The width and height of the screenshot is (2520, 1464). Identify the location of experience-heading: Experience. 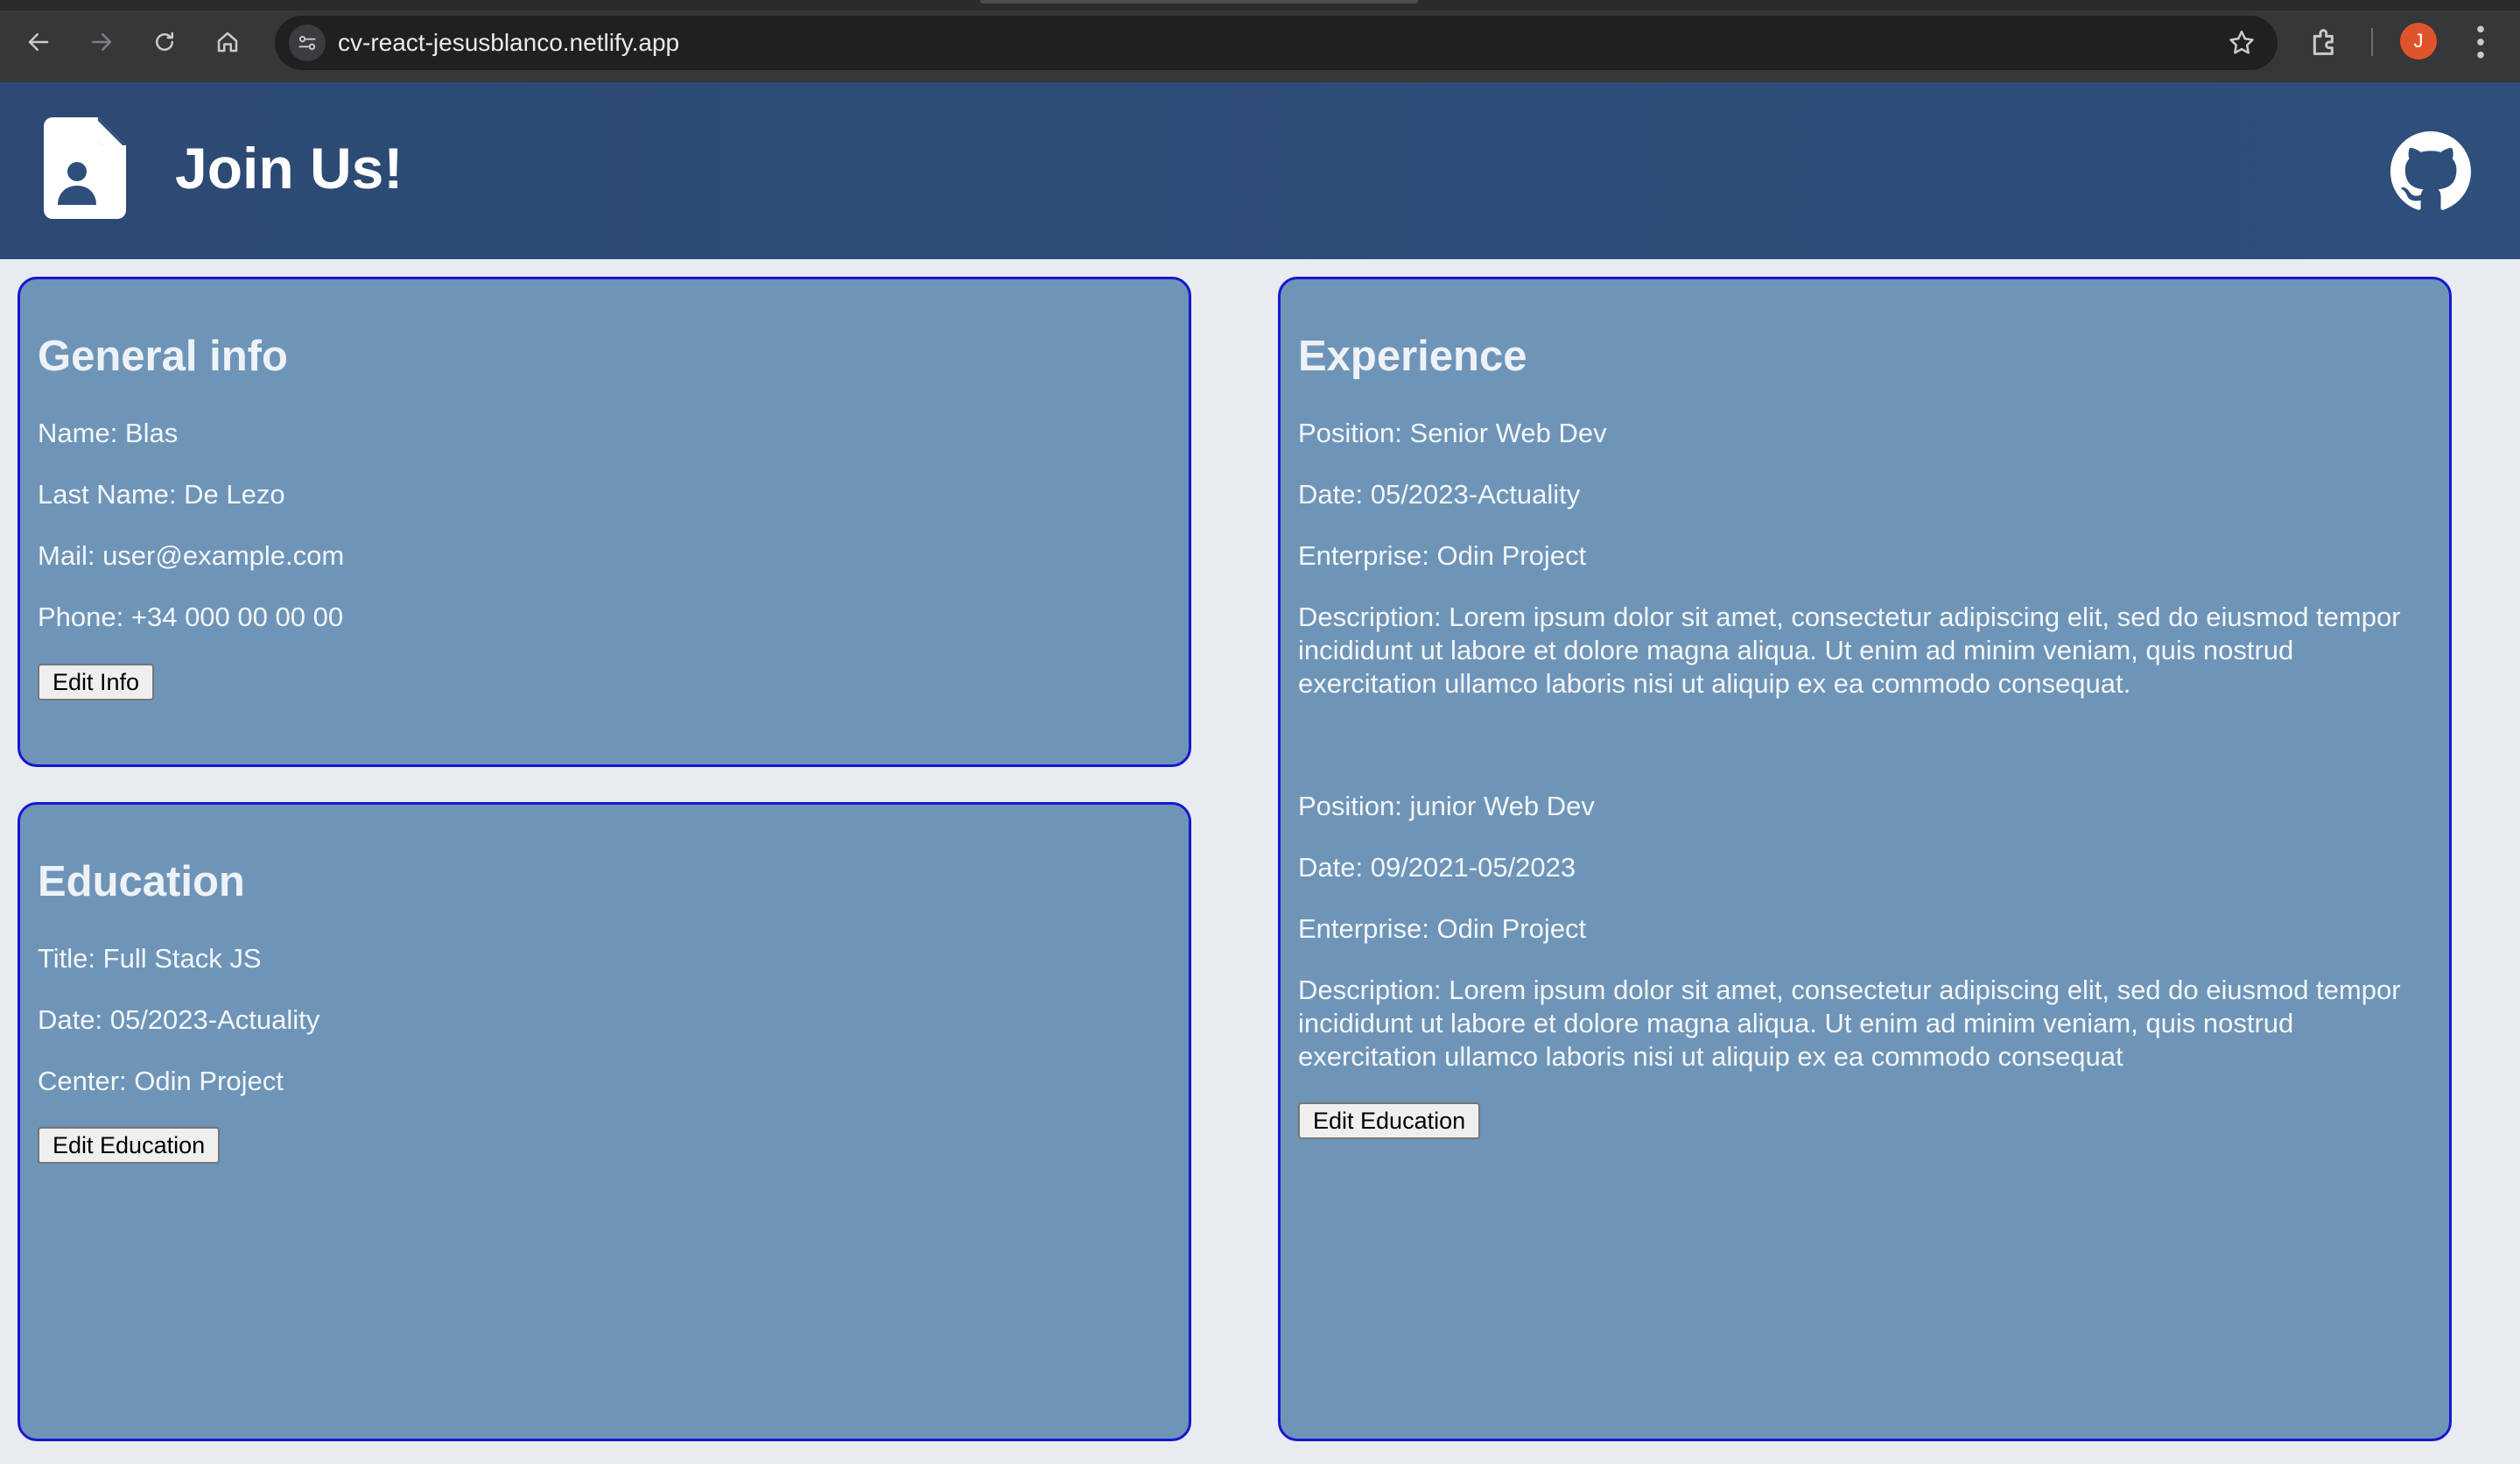
(1412, 356).